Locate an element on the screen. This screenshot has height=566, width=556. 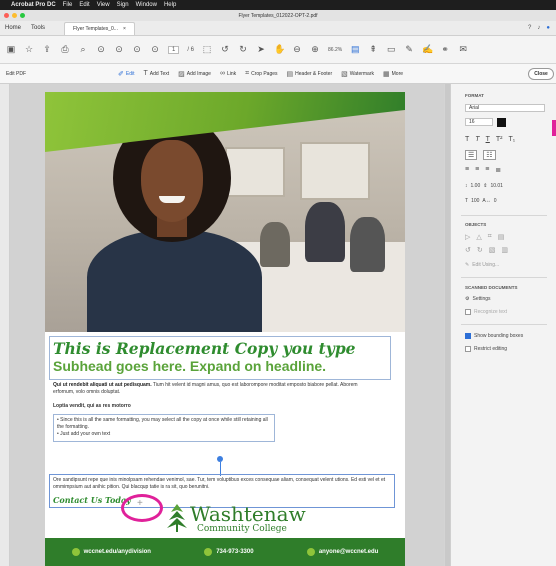
restrict-editing-row: Restrict editing is located at coordinates (486, 349).